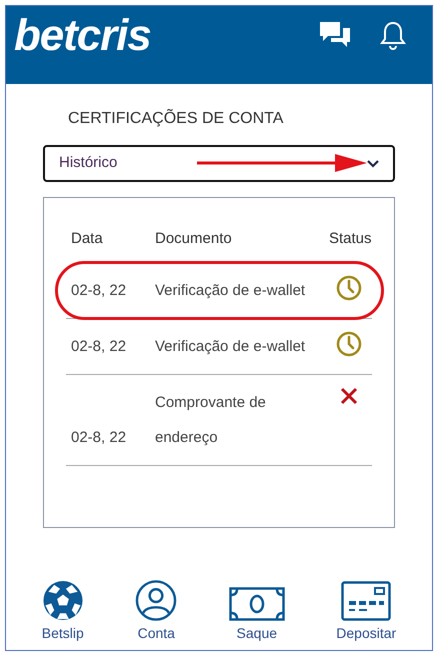  What do you see at coordinates (256, 604) in the screenshot?
I see `banknote-icon` at bounding box center [256, 604].